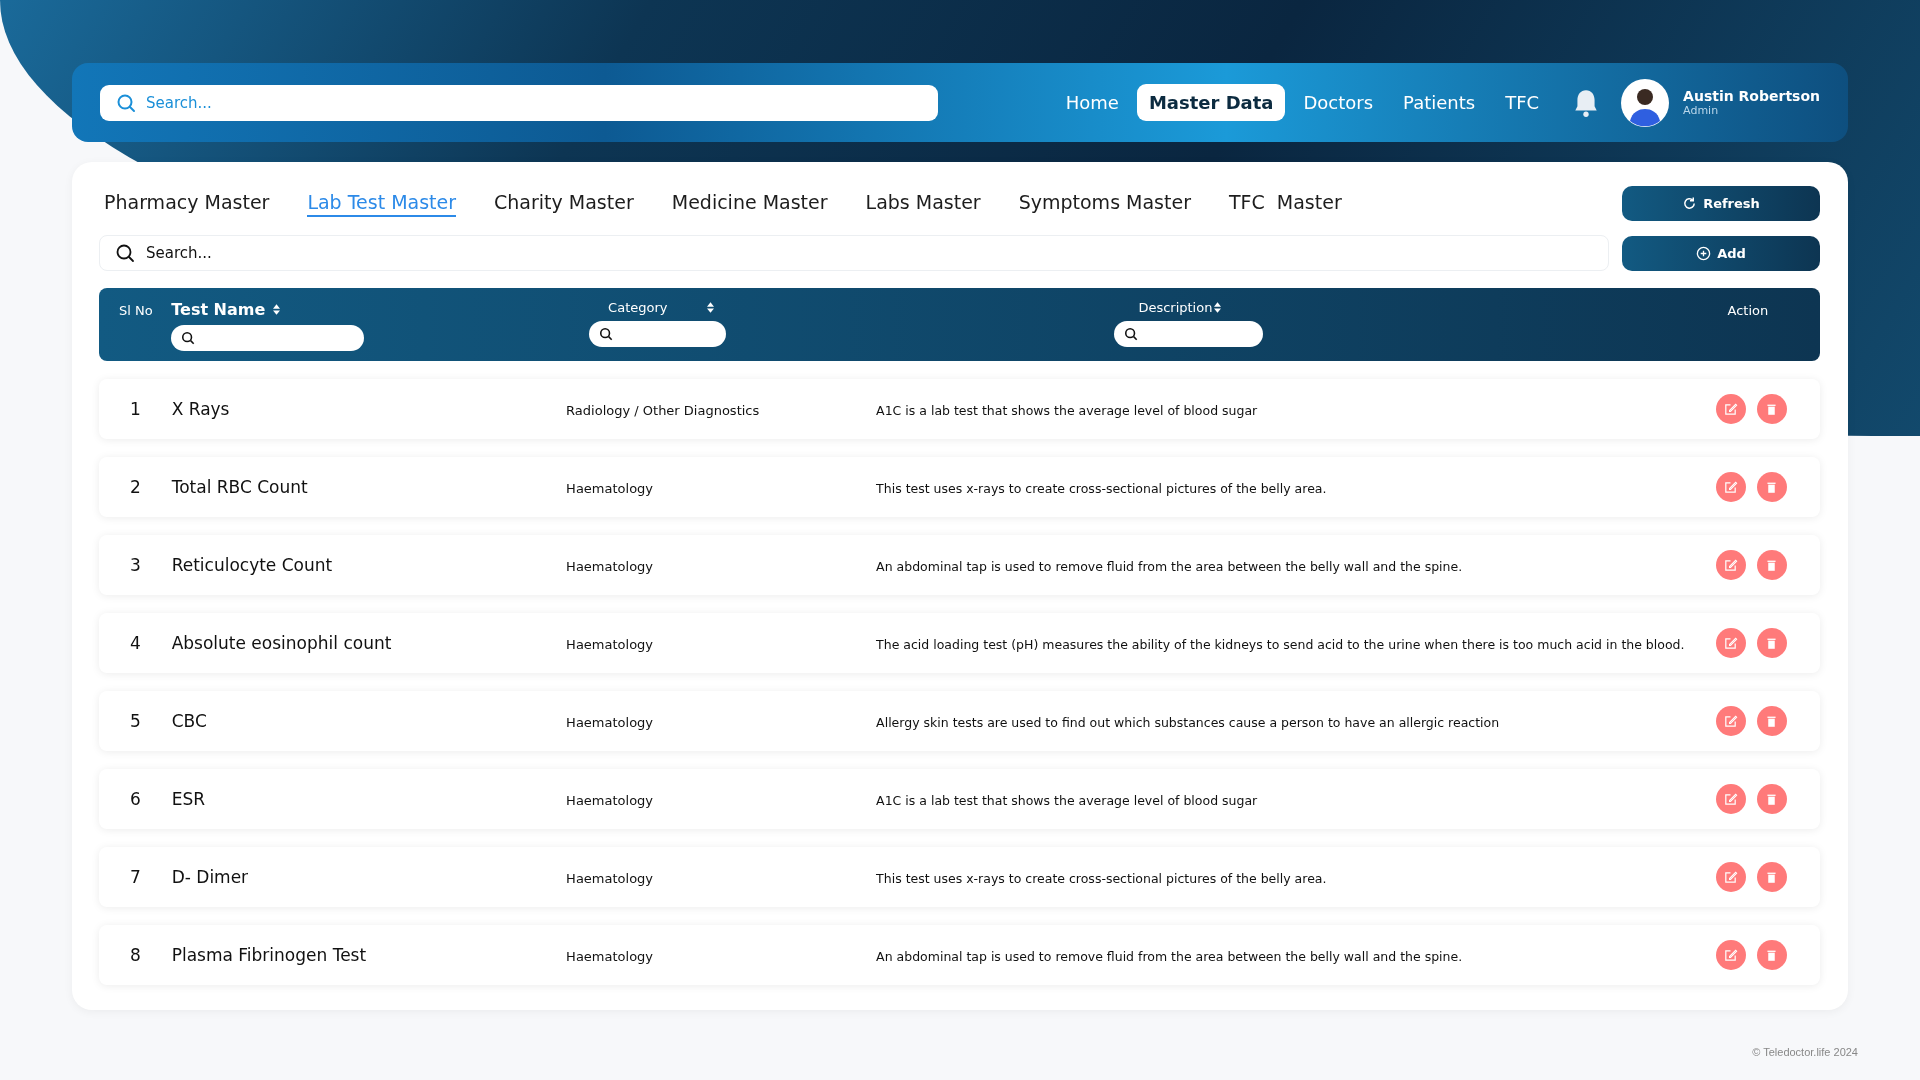 This screenshot has width=1920, height=1080. What do you see at coordinates (1522, 102) in the screenshot?
I see `nav-link: TFC` at bounding box center [1522, 102].